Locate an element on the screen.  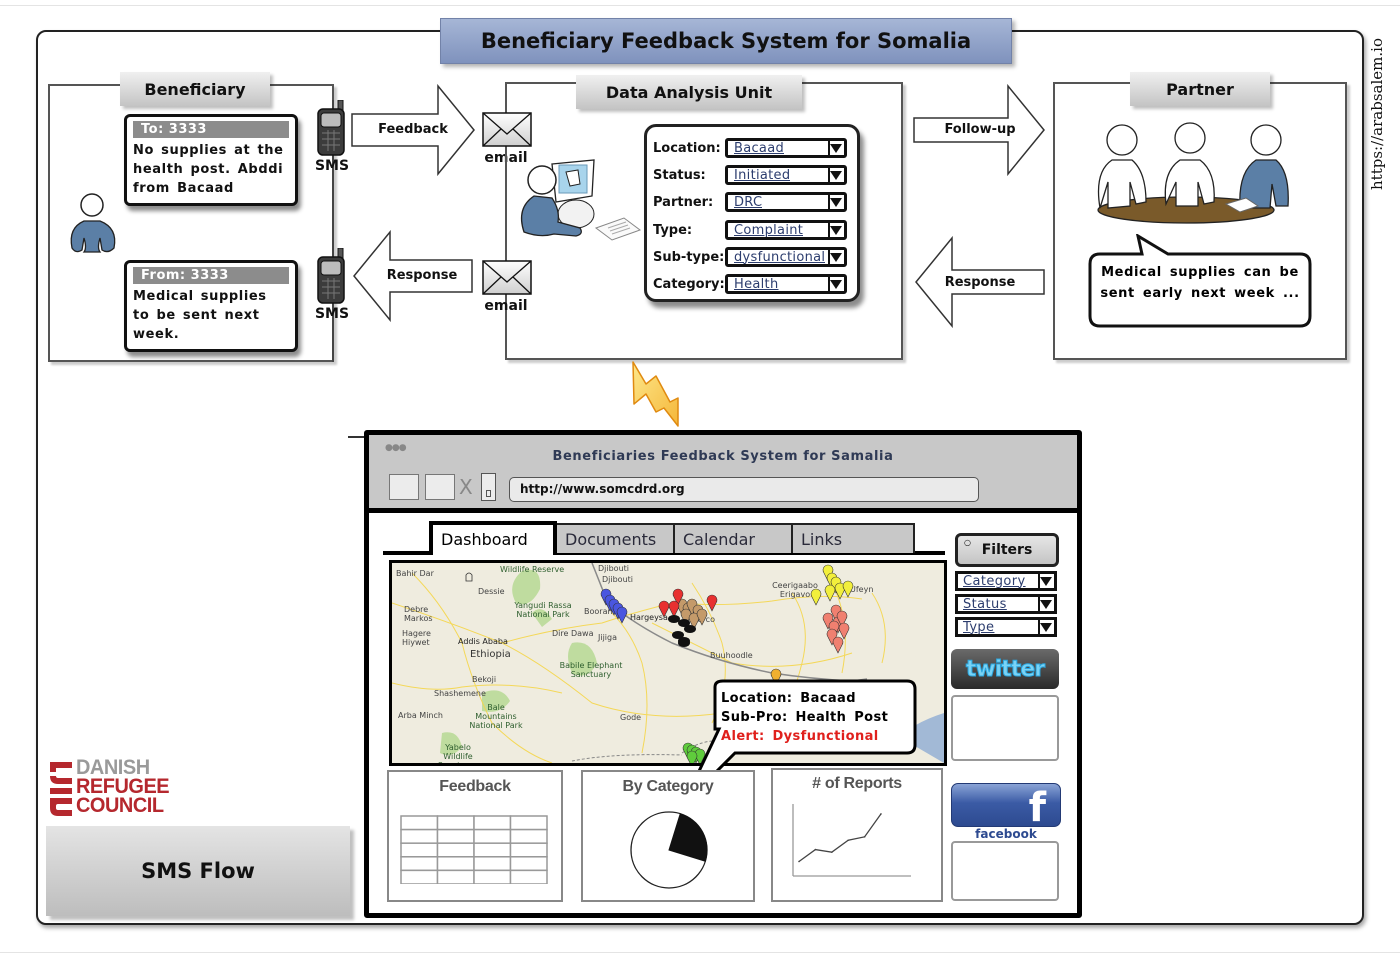
email-icon is located at coordinates (507, 277).